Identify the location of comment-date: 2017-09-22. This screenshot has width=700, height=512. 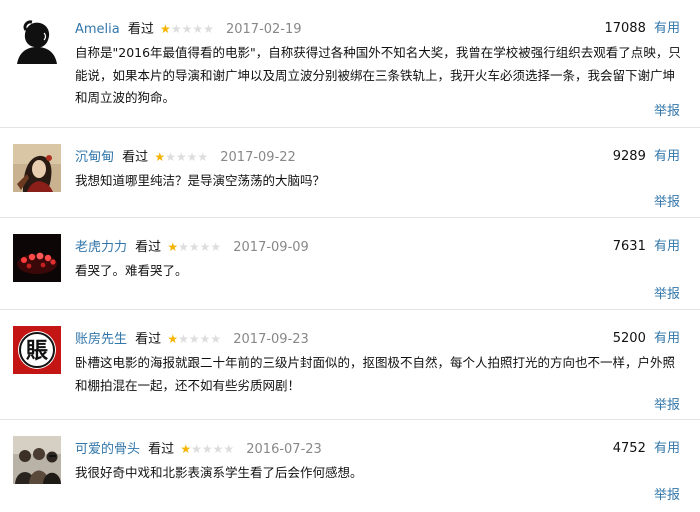
(258, 157).